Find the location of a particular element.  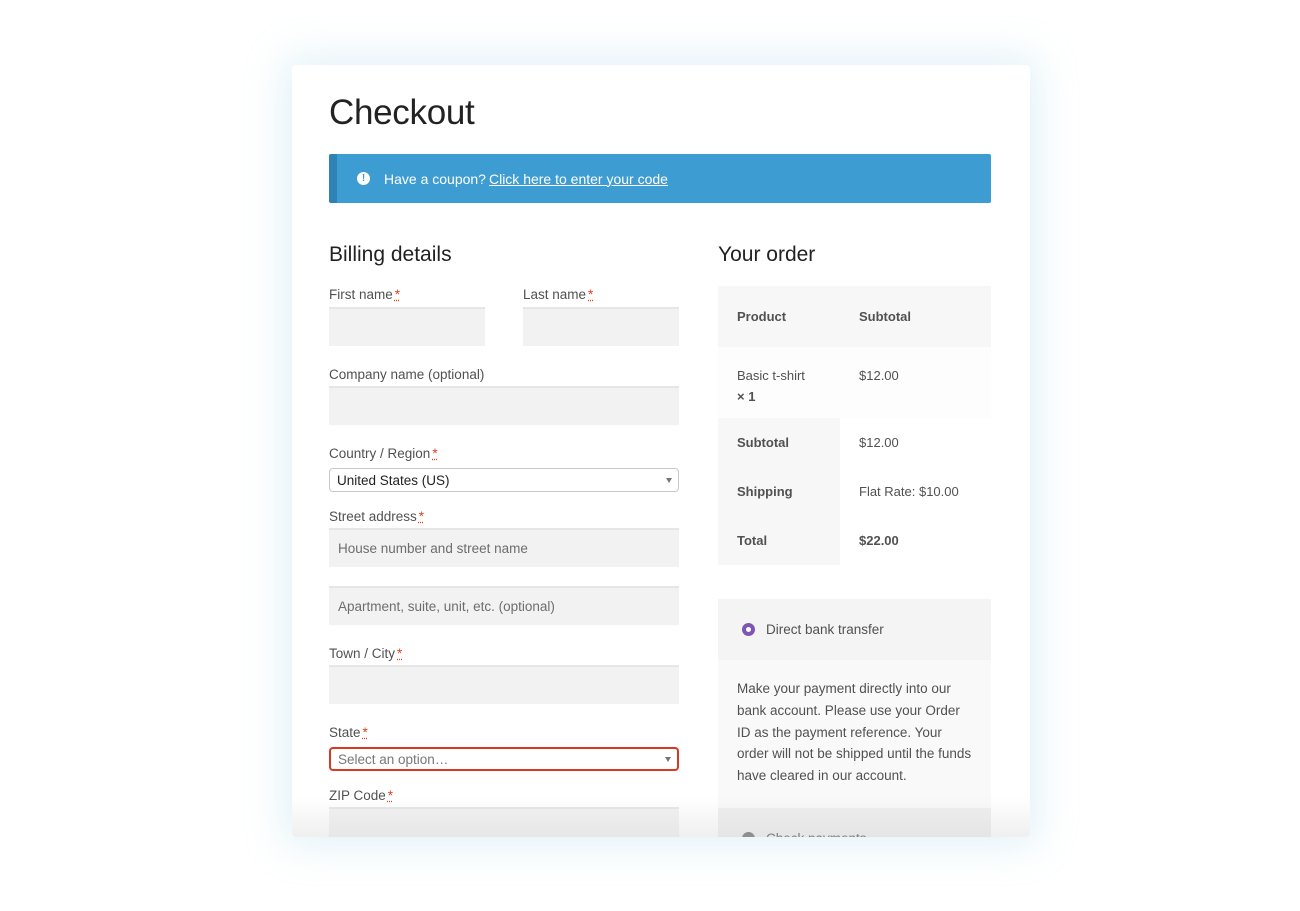

city-input is located at coordinates (504, 684).